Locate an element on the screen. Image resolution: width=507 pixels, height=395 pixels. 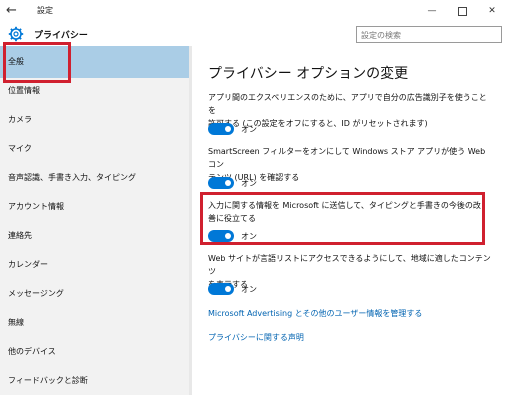
toggle-advertising-id: オン is located at coordinates (232, 129).